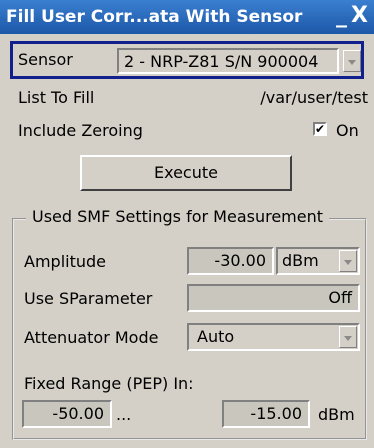 This screenshot has height=448, width=374. What do you see at coordinates (341, 17) in the screenshot?
I see `minimize-icon: _` at bounding box center [341, 17].